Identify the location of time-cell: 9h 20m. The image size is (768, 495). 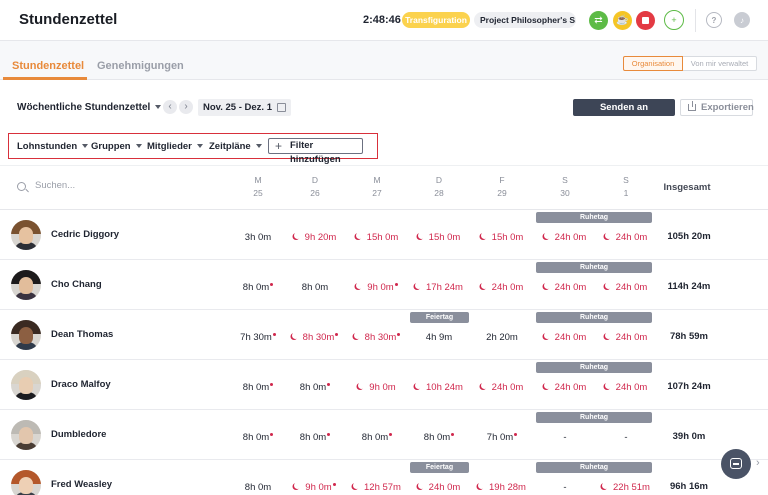
(315, 237).